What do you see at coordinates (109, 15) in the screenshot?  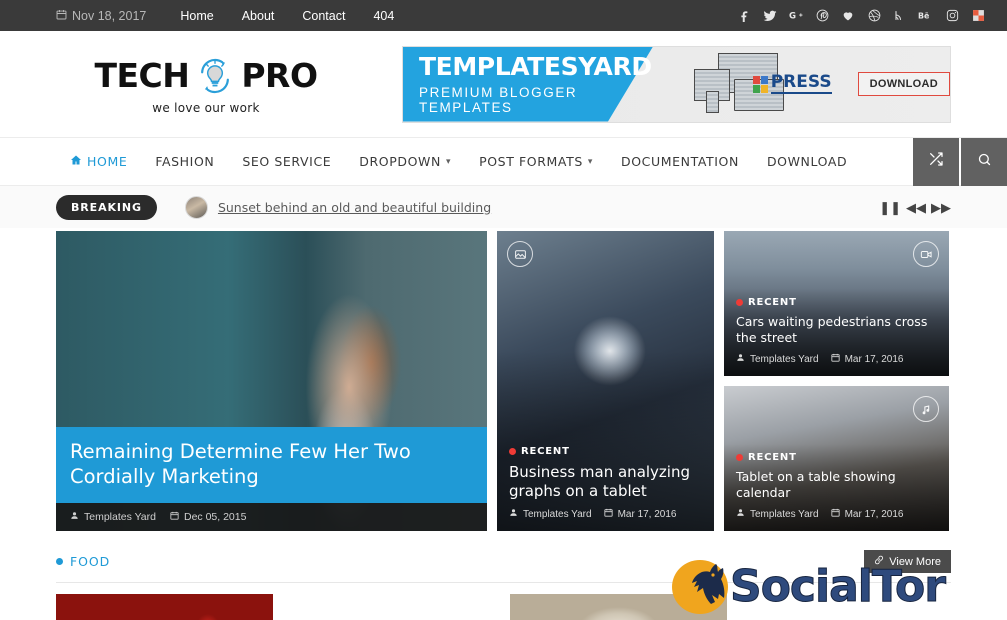 I see `date-text: Nov 18, 2017` at bounding box center [109, 15].